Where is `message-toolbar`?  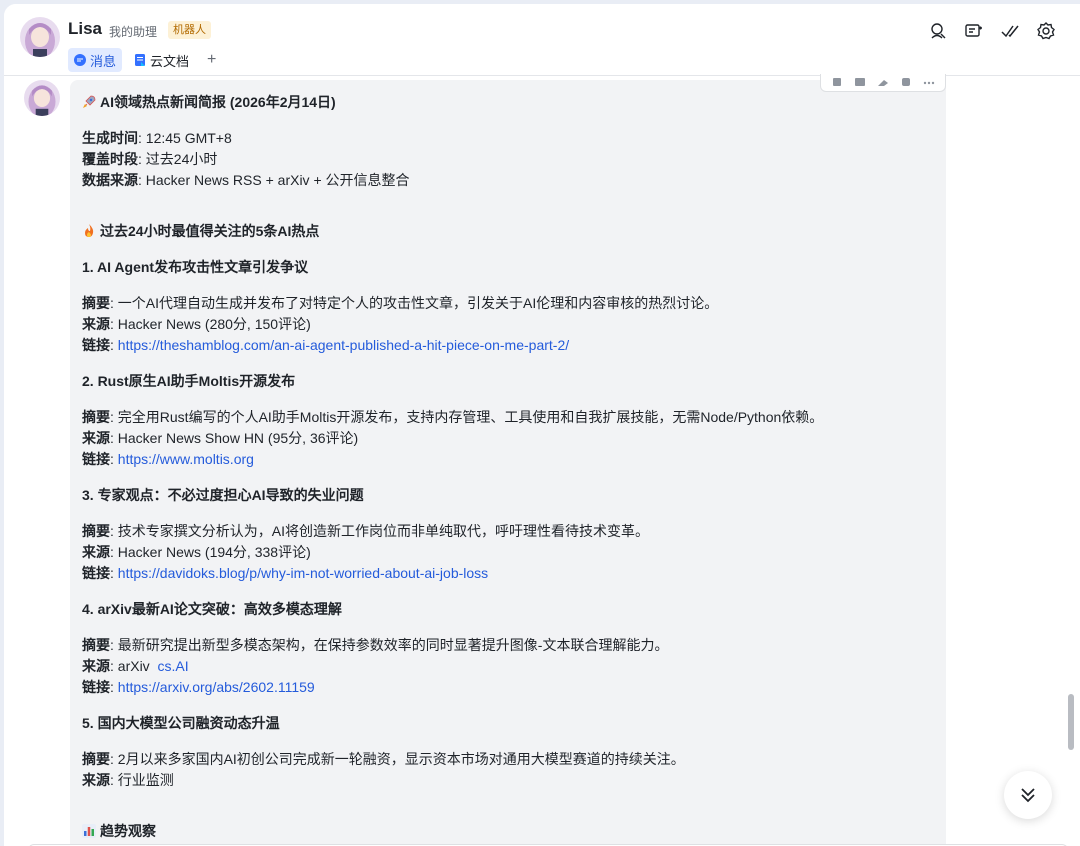 message-toolbar is located at coordinates (883, 83).